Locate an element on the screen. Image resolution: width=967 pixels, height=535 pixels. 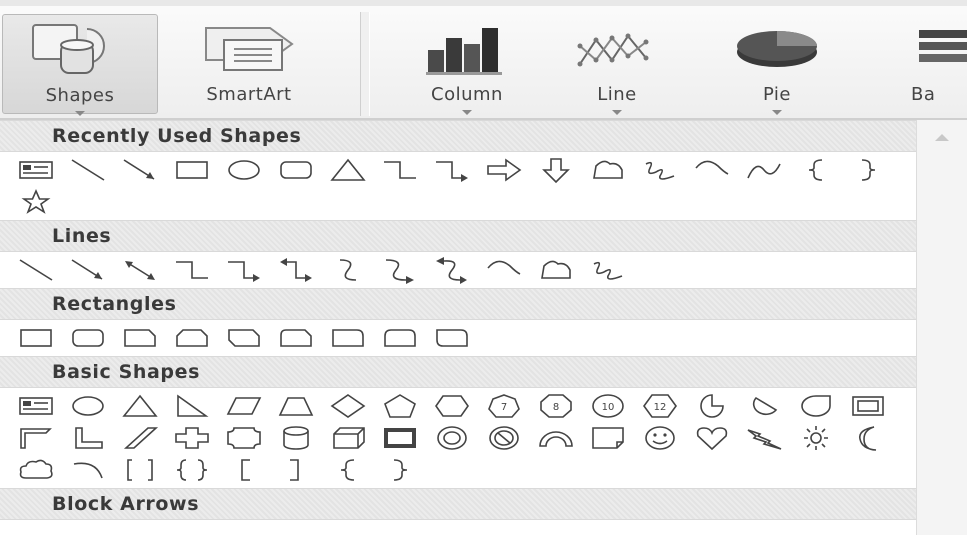
pie-chart-button: Pie is located at coordinates (777, 64).